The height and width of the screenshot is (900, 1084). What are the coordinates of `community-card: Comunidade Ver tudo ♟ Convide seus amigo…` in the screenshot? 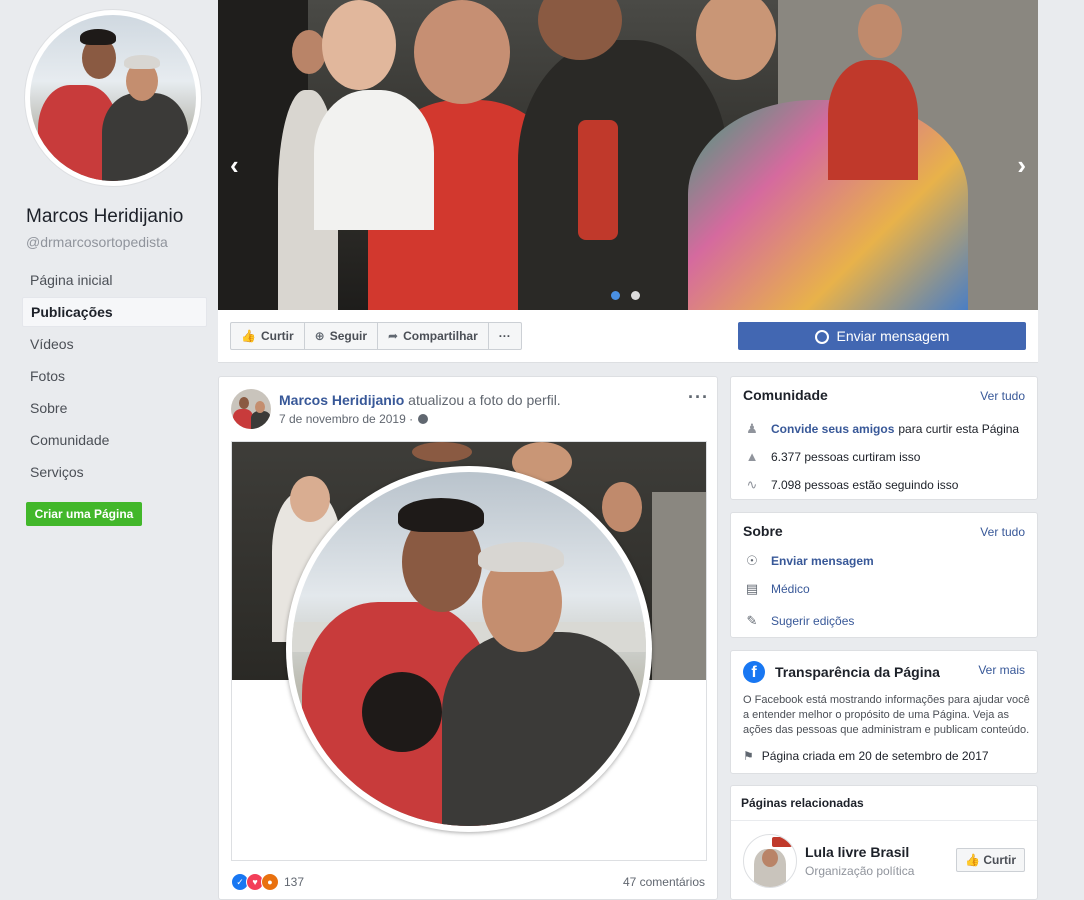 It's located at (884, 438).